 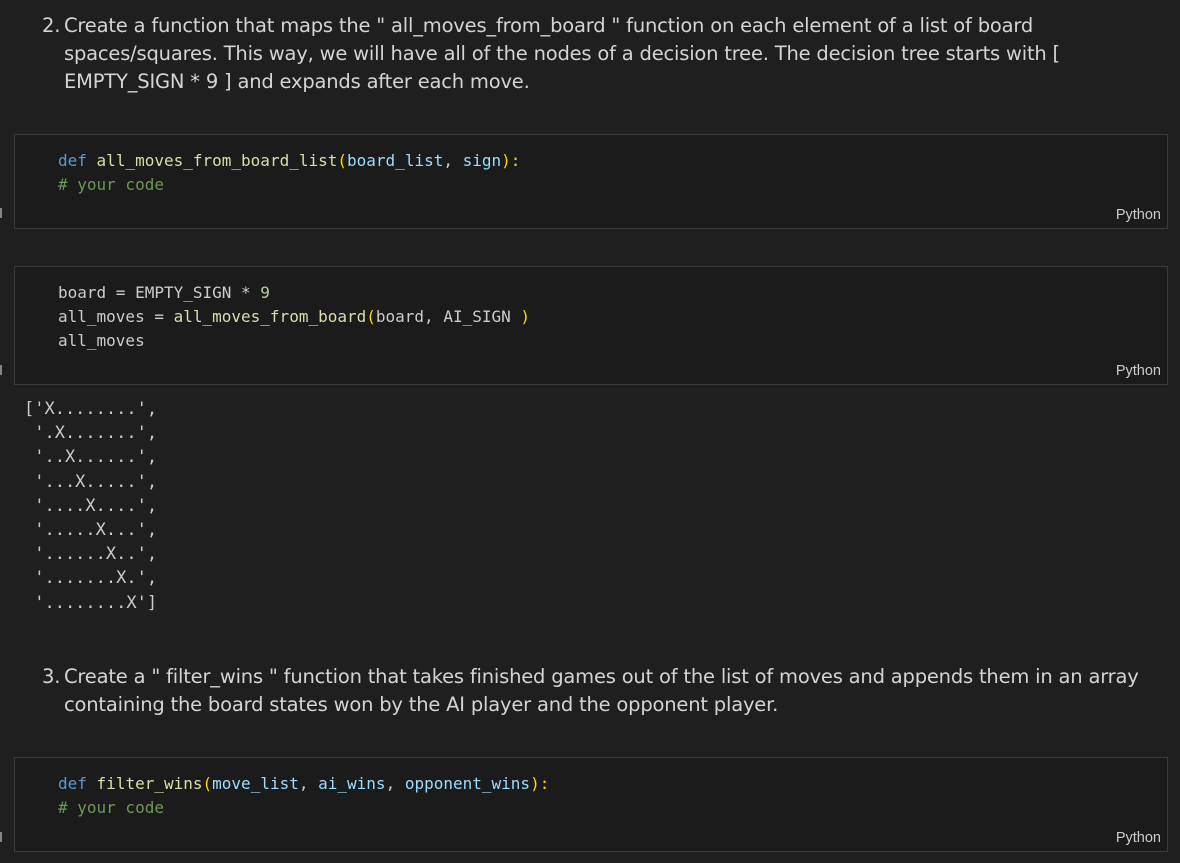 I want to click on param: move_list, so click(x=255, y=783).